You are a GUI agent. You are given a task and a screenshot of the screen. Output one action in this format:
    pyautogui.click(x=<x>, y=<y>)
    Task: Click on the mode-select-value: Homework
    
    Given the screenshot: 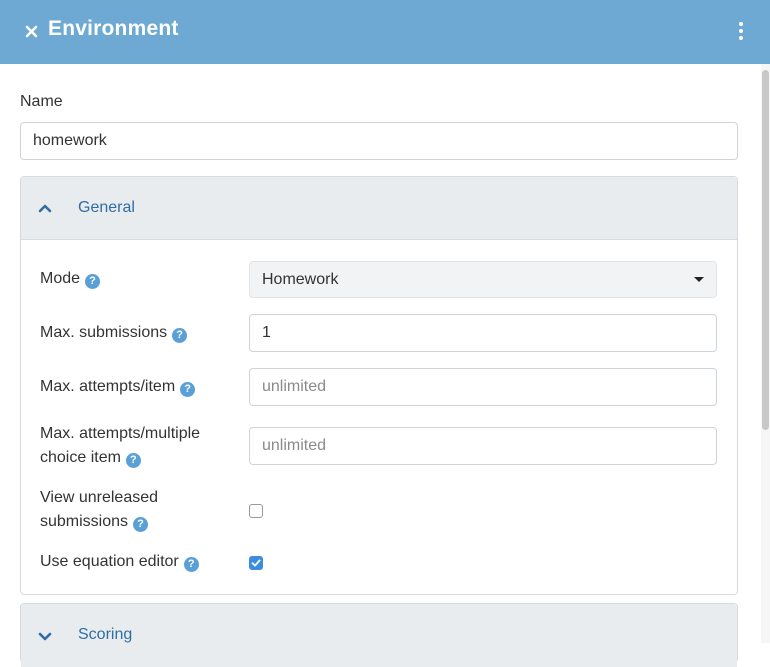 What is the action you would take?
    pyautogui.click(x=300, y=279)
    